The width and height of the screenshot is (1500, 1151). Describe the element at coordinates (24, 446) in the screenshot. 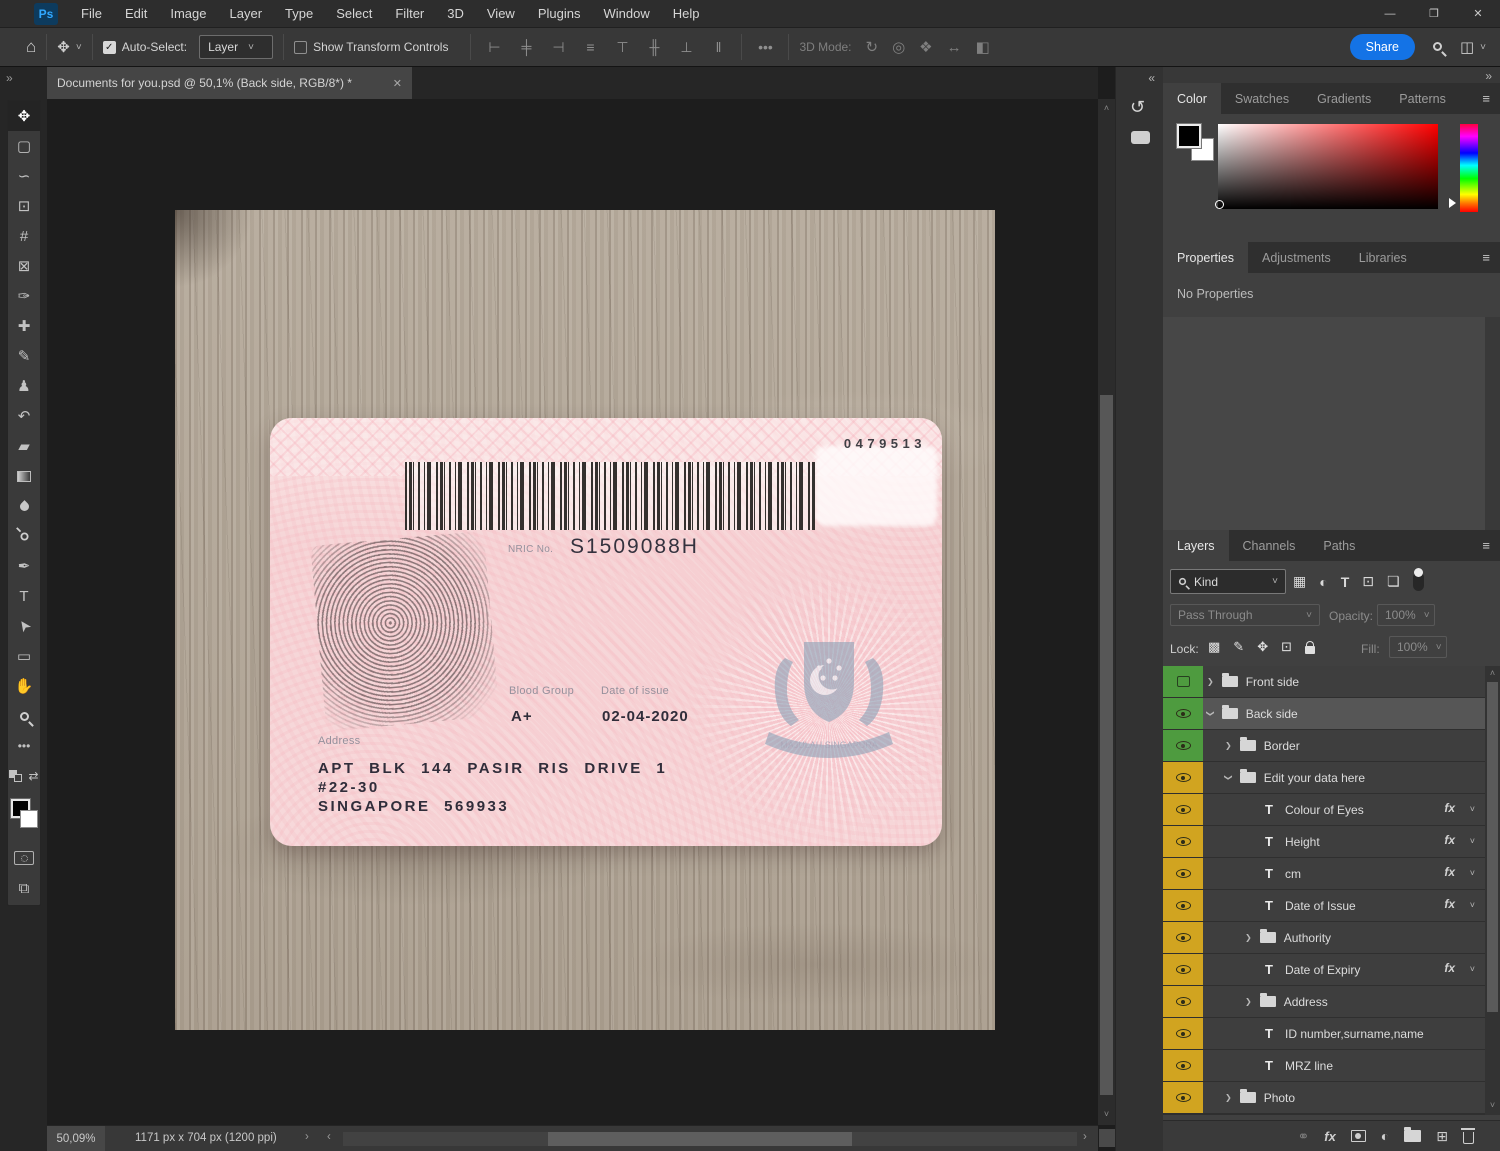

I see `eraser-tool: ▰` at that location.